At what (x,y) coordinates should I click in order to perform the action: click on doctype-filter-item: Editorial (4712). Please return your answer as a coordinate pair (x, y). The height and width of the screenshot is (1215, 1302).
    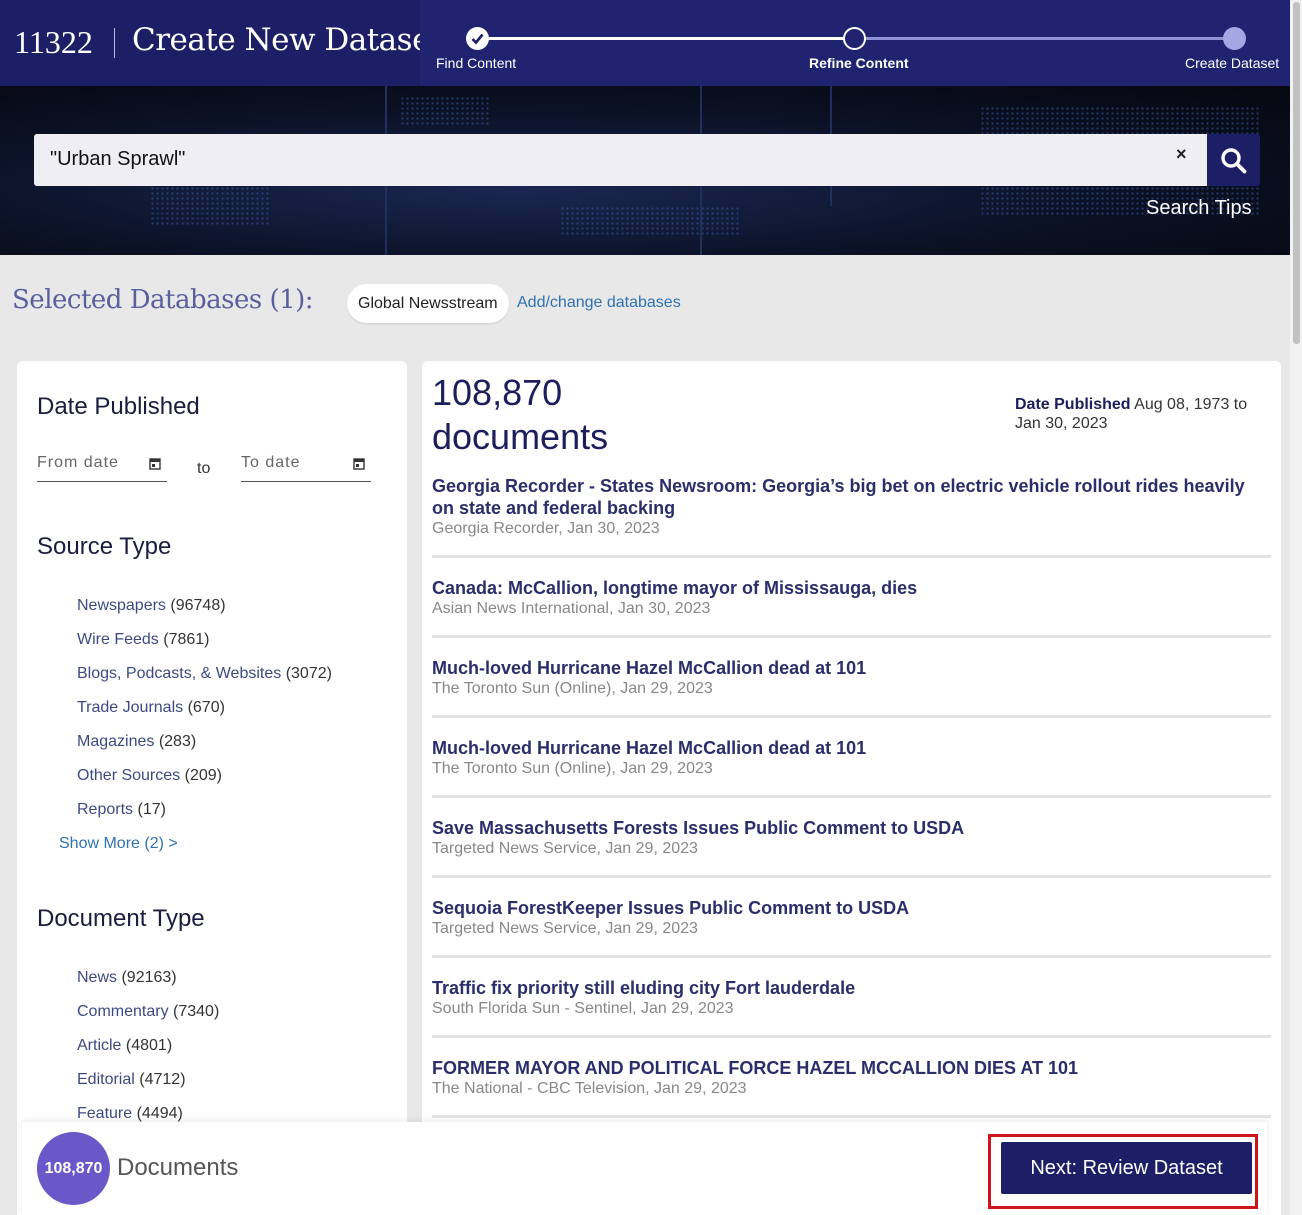
    Looking at the image, I should click on (131, 1080).